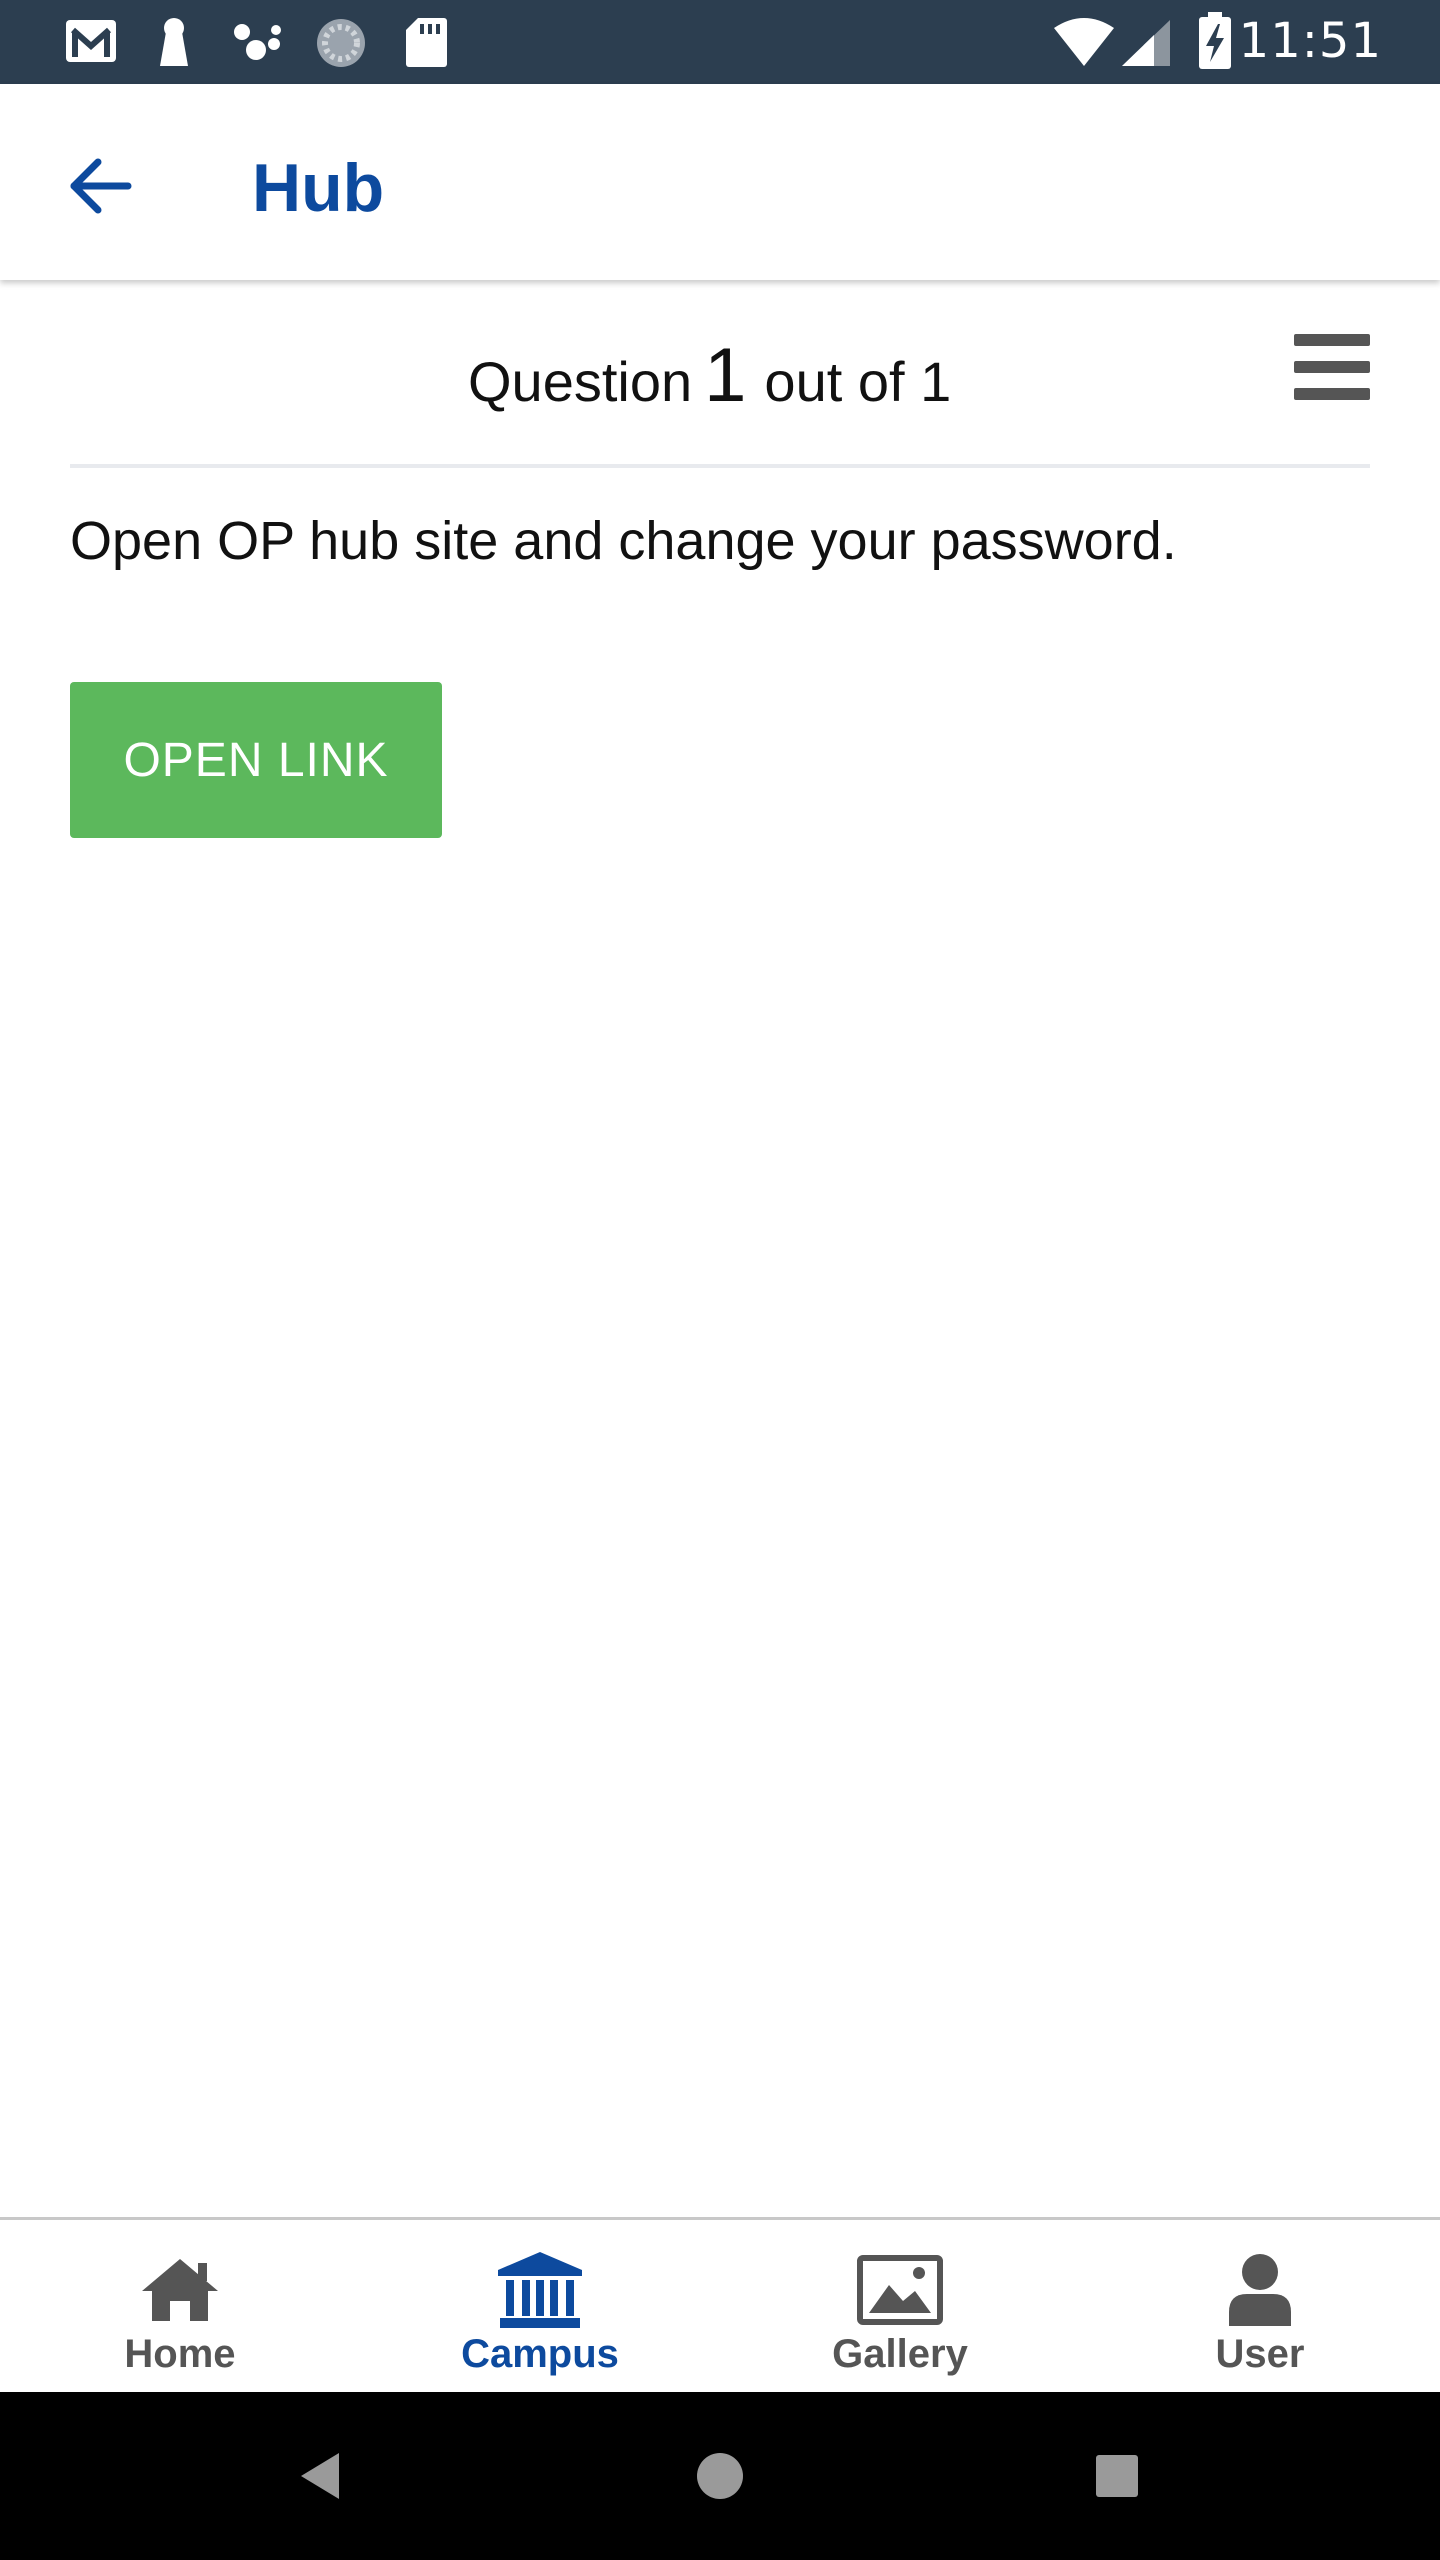  I want to click on nav-label-gallery: Gallery, so click(900, 2354).